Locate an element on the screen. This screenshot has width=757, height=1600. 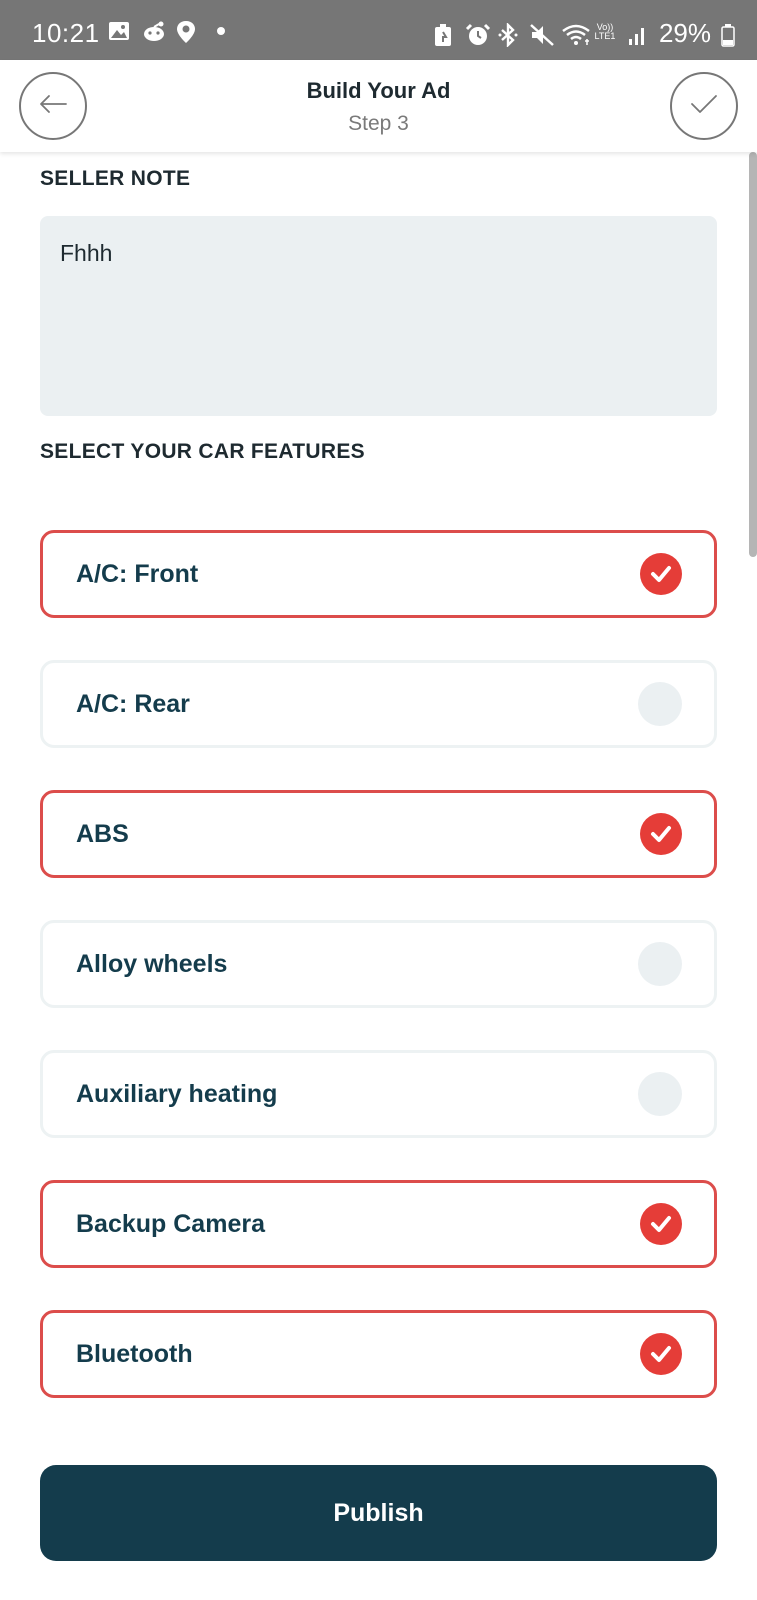
signal-icon is located at coordinates (638, 34).